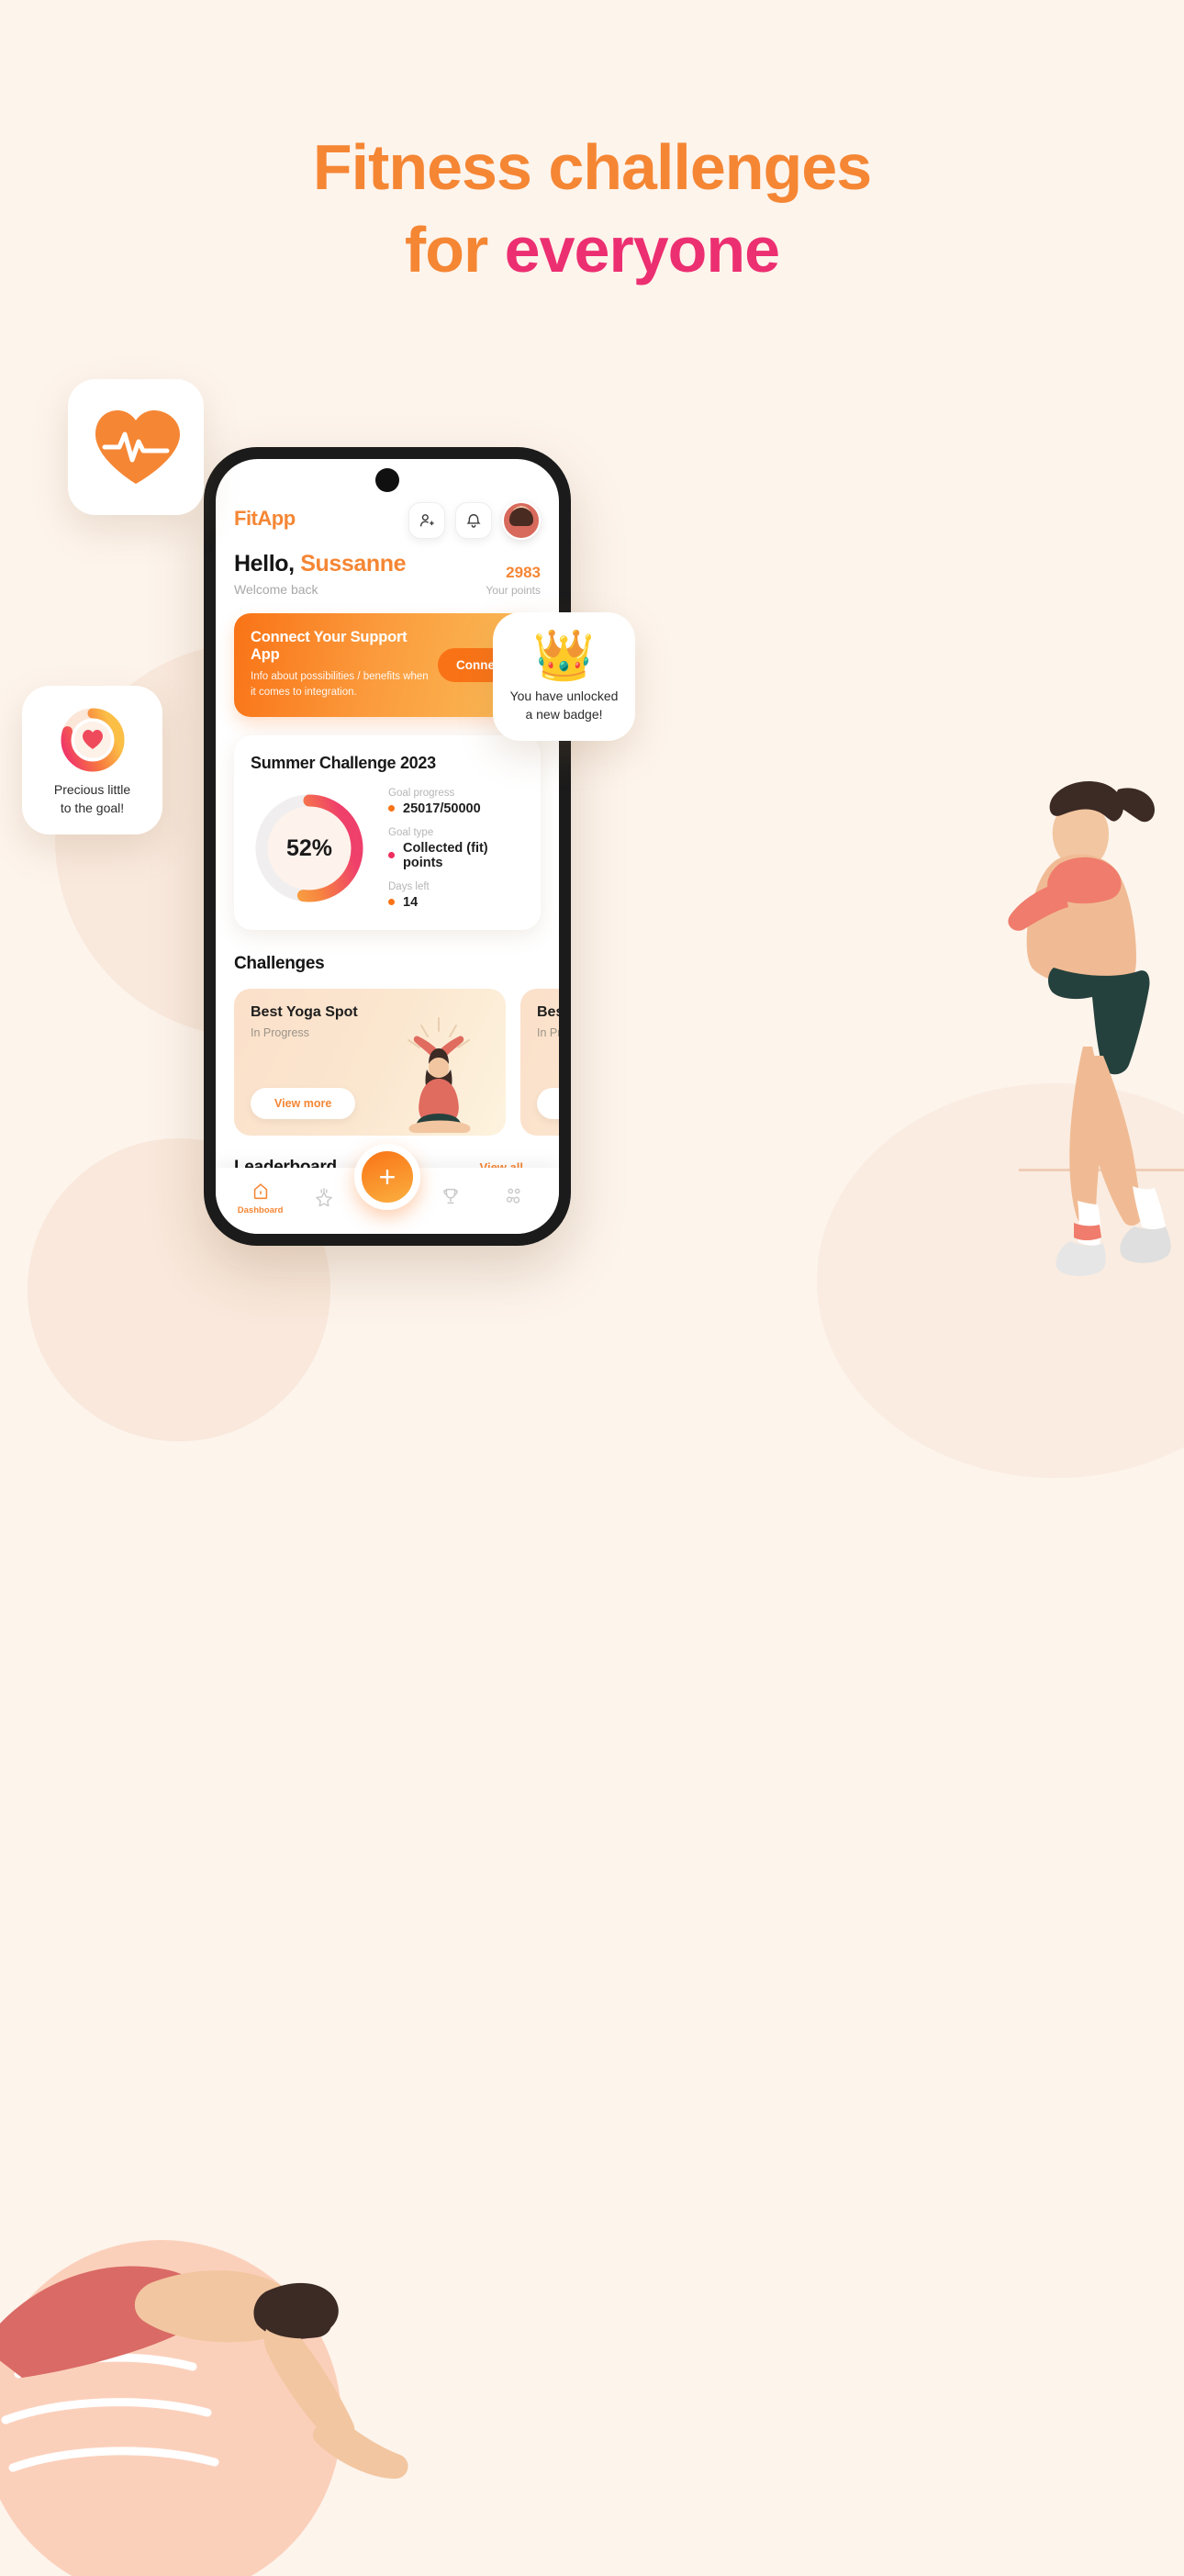 This screenshot has height=2576, width=1184. What do you see at coordinates (411, 832) in the screenshot?
I see `stat-label: Goal type` at bounding box center [411, 832].